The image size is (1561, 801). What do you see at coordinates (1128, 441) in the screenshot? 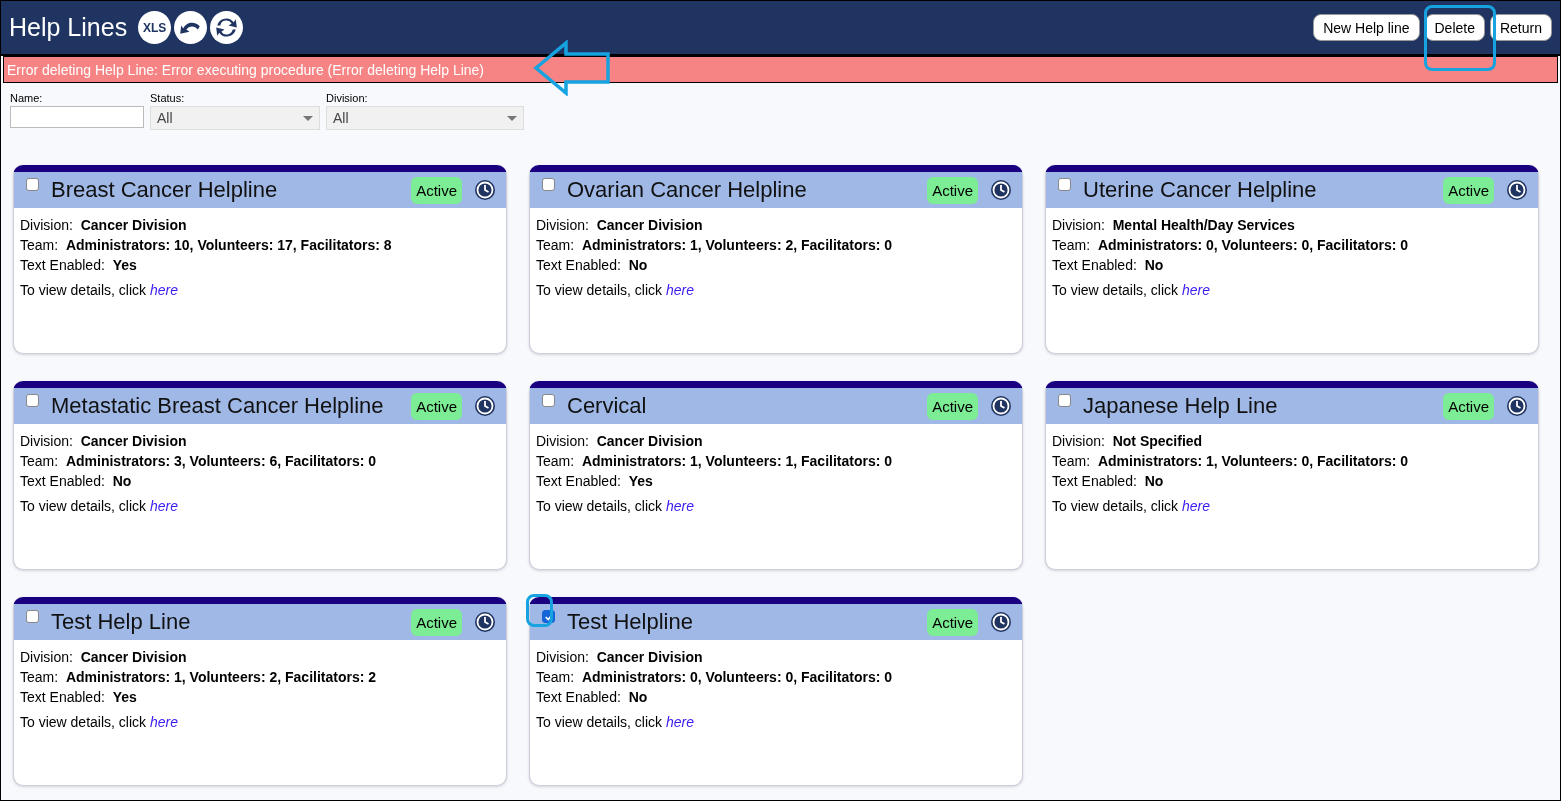
I see `division-text: Division: Not Specified` at bounding box center [1128, 441].